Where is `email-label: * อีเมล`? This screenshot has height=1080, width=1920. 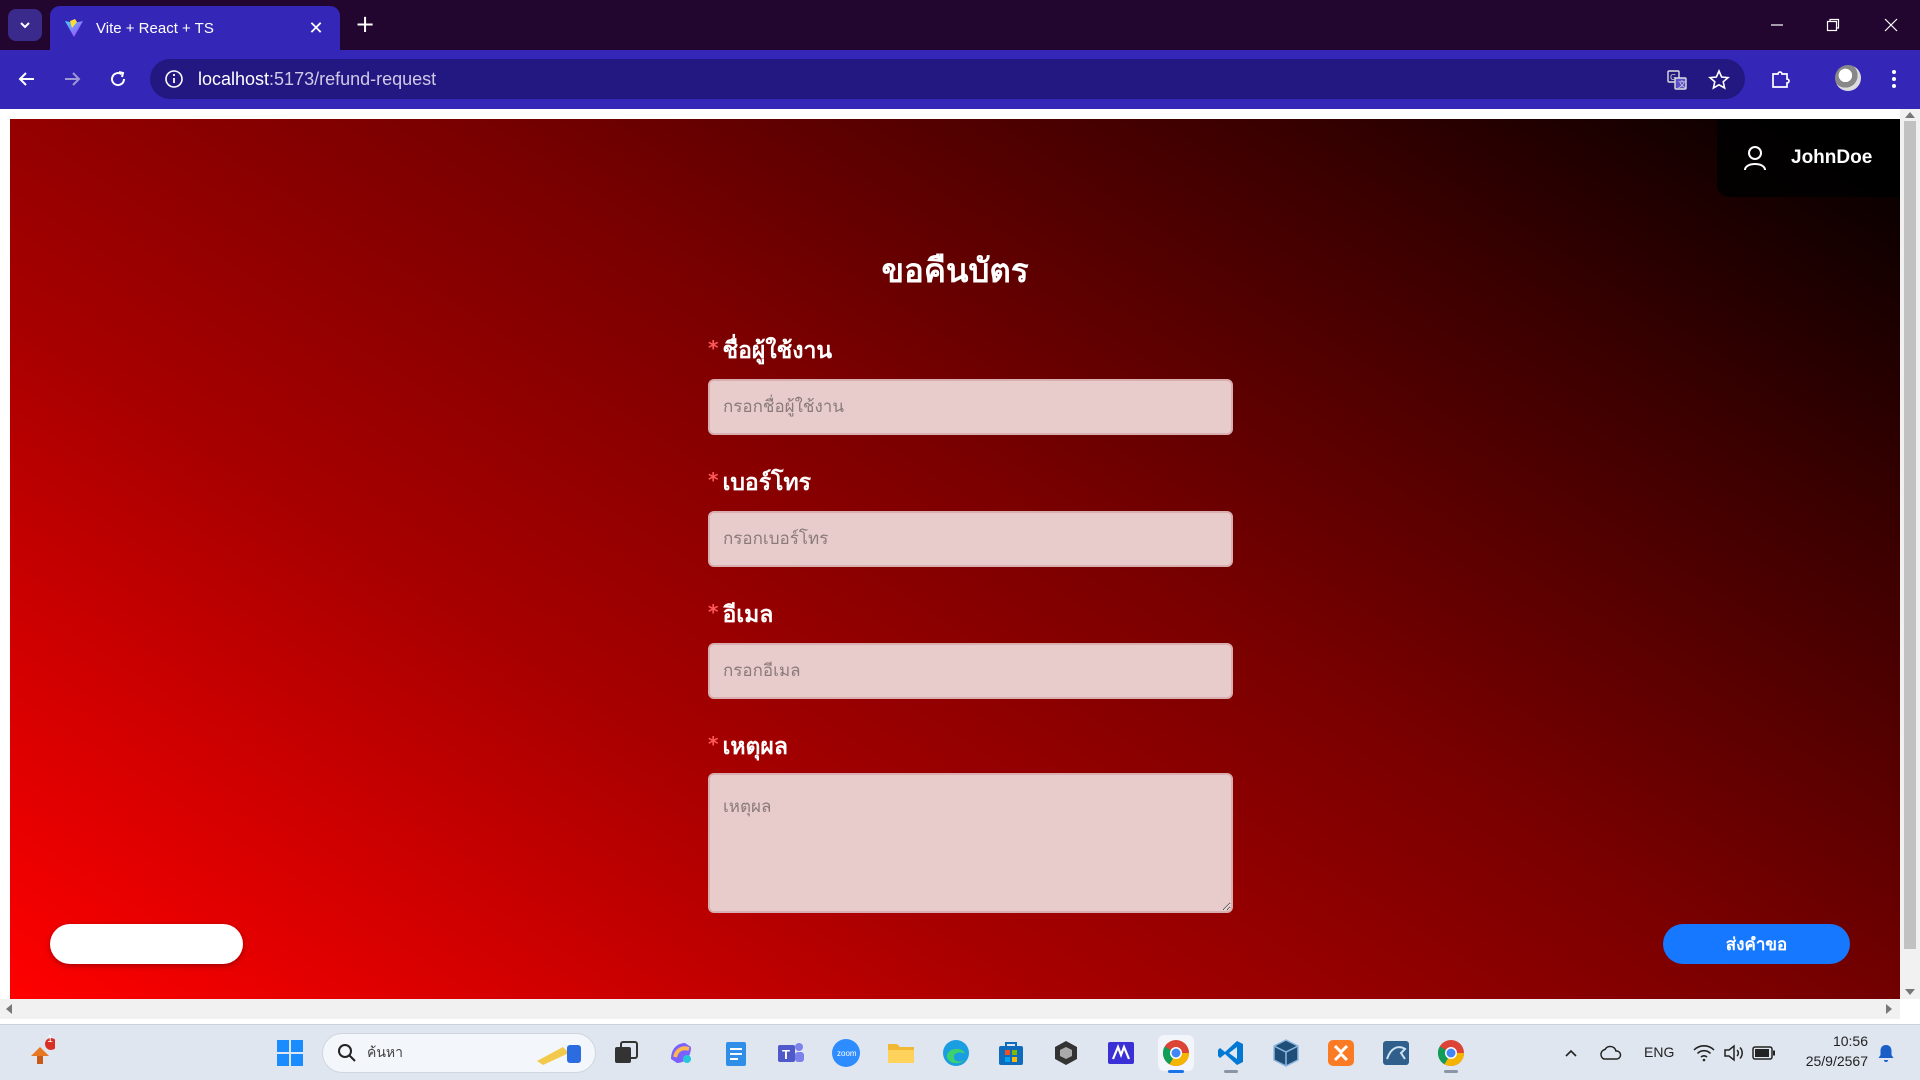
email-label: * อีเมล is located at coordinates (741, 614).